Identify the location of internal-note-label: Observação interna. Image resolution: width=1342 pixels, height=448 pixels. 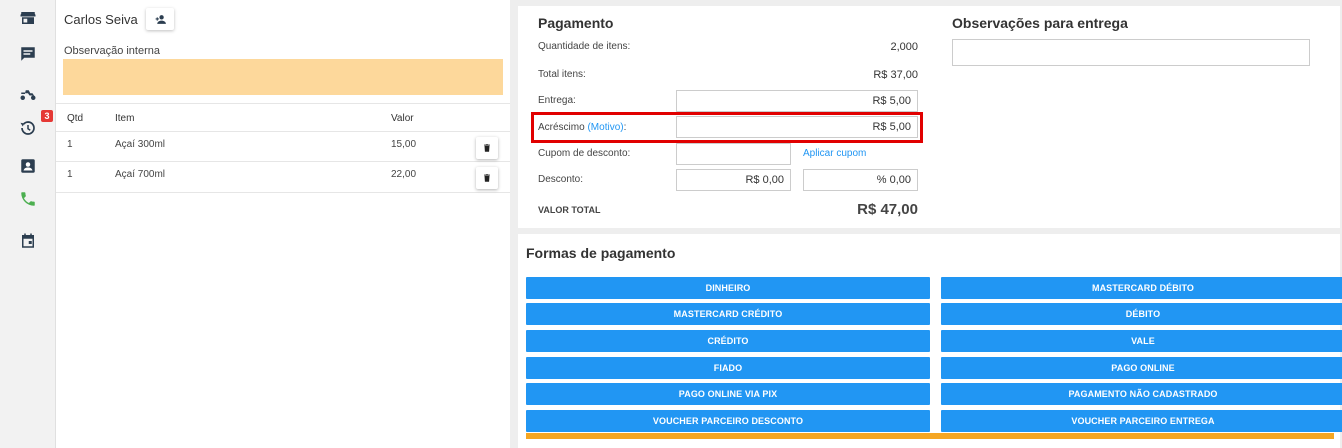
(112, 51).